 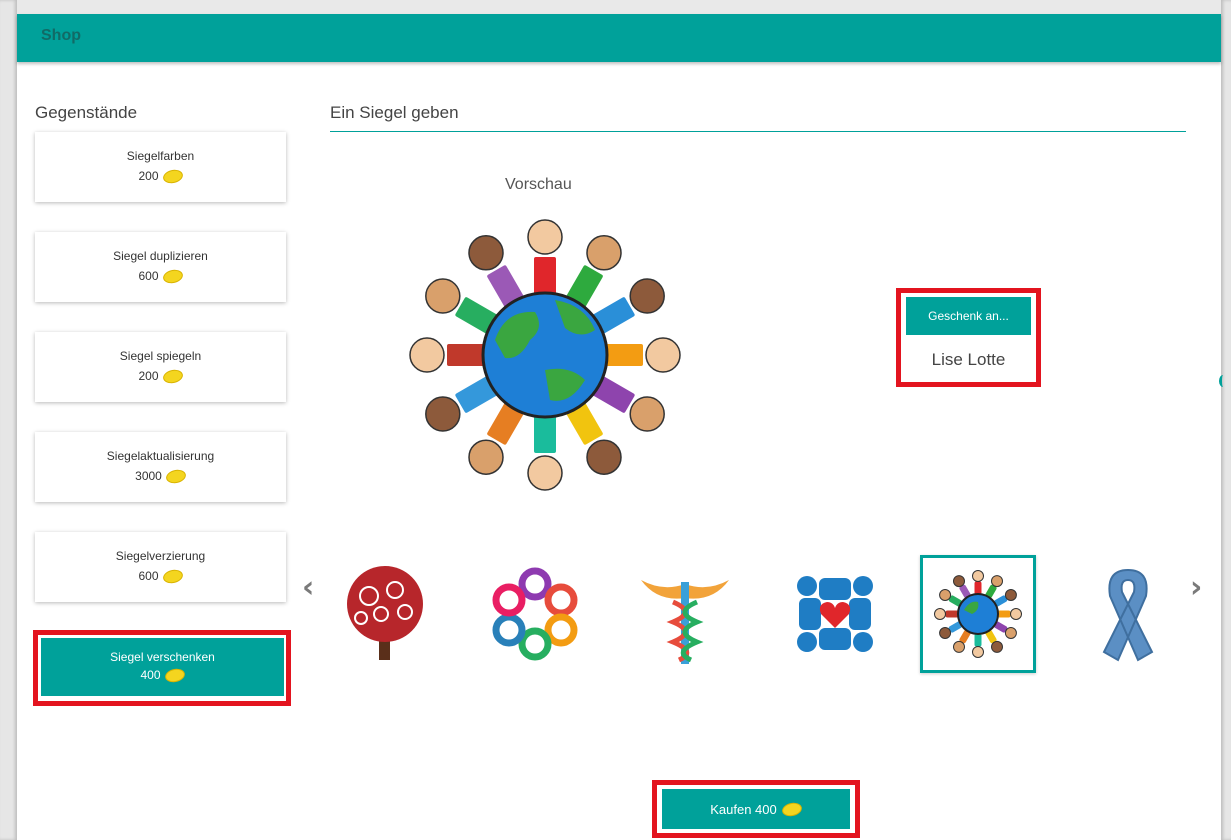 What do you see at coordinates (394, 112) in the screenshot?
I see `section-title: Ein Siegel geben` at bounding box center [394, 112].